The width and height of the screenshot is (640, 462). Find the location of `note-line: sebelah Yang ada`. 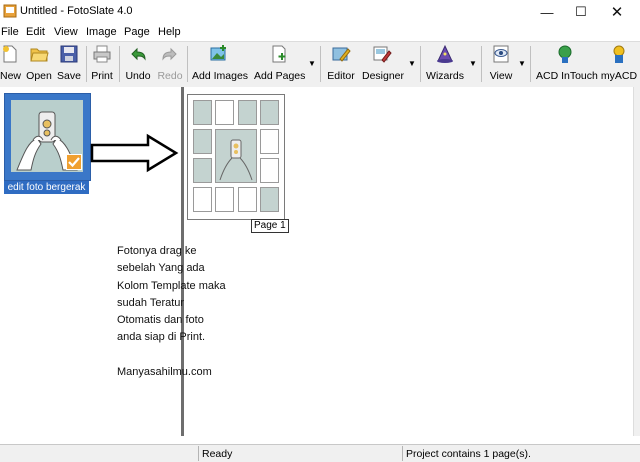

note-line: sebelah Yang ada is located at coordinates (161, 268).